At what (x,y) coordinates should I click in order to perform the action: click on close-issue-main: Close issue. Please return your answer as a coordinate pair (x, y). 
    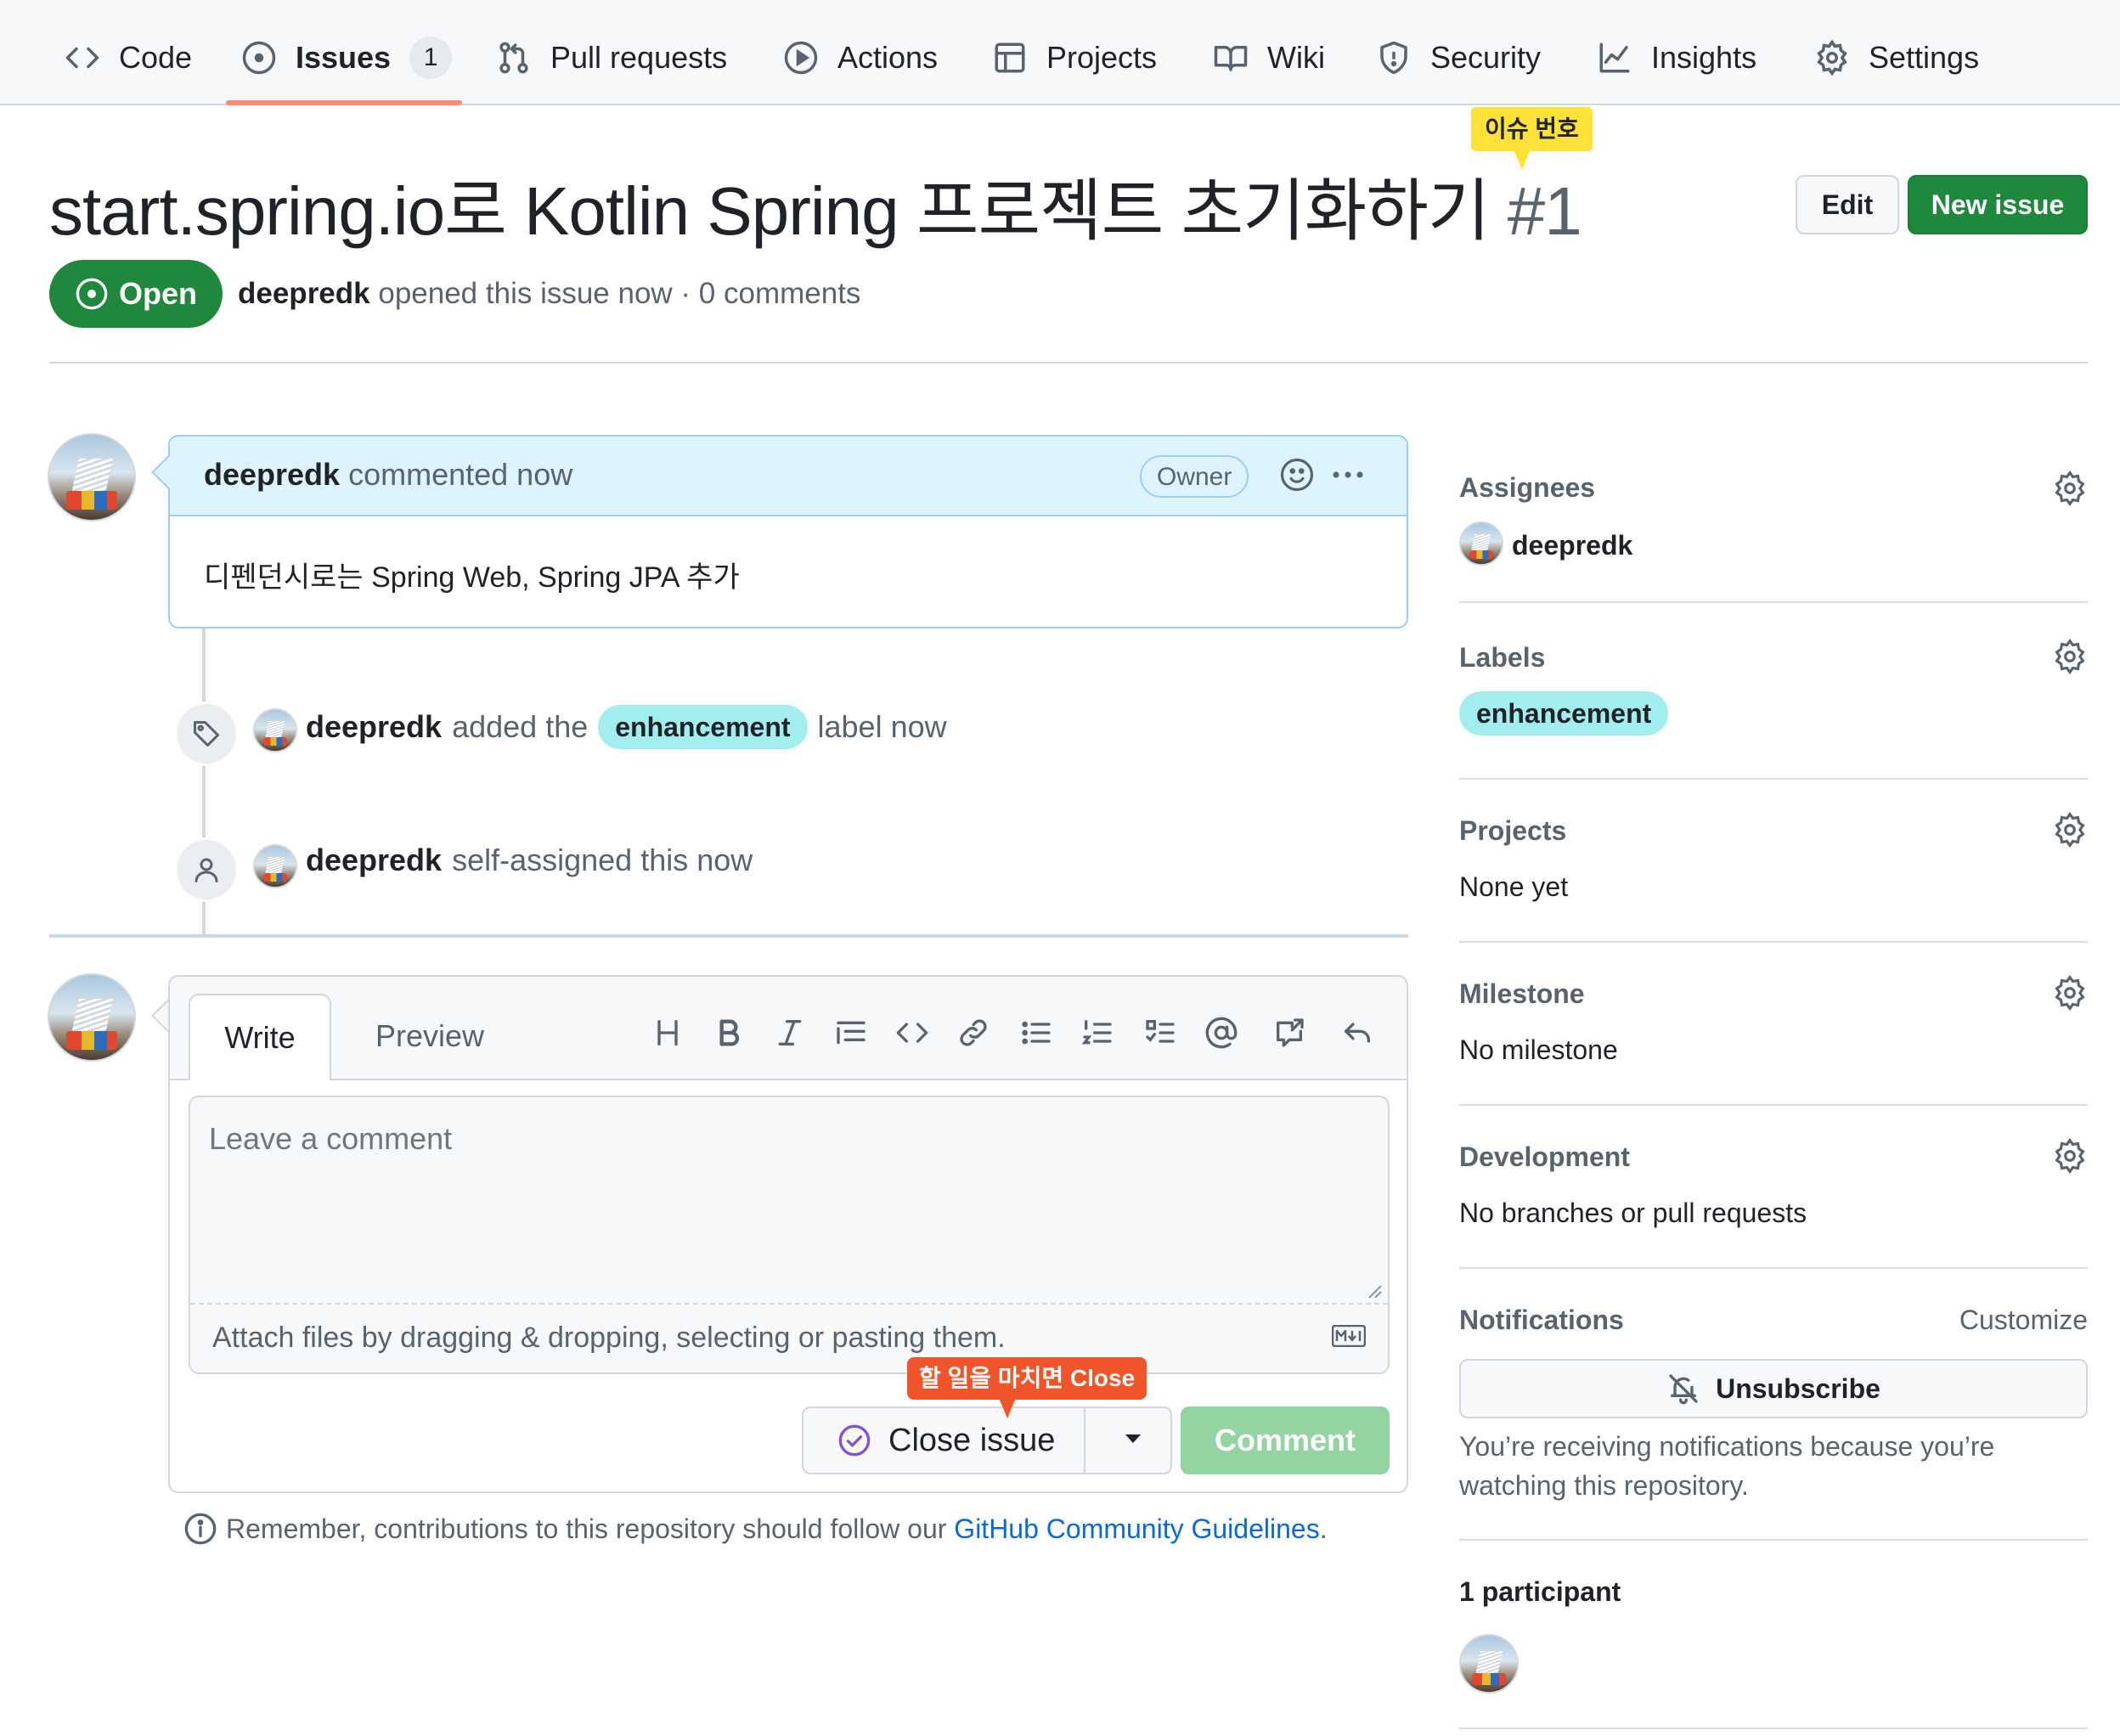
    Looking at the image, I should click on (946, 1440).